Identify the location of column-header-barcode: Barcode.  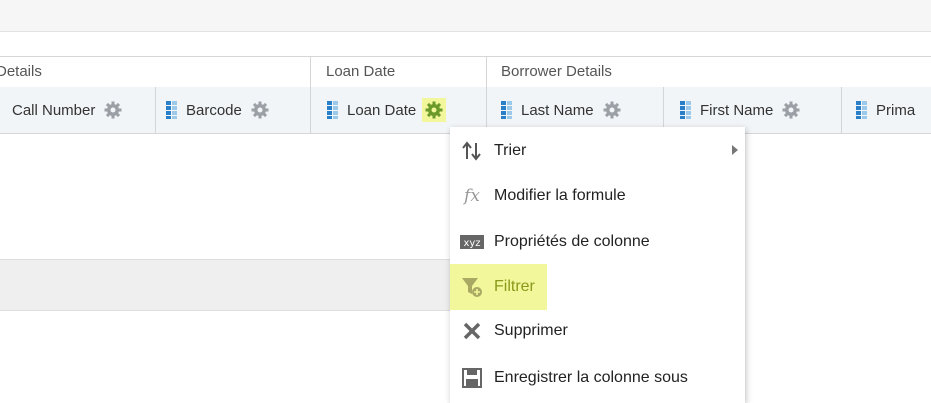
(233, 110).